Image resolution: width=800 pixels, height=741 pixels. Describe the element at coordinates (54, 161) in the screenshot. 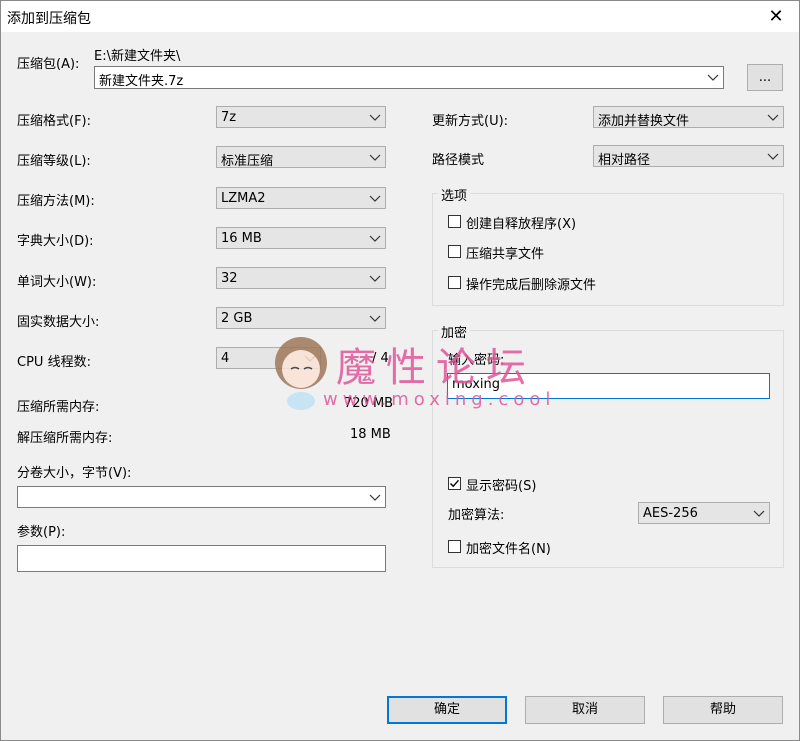

I see `level-label: 压缩等级(L):` at that location.